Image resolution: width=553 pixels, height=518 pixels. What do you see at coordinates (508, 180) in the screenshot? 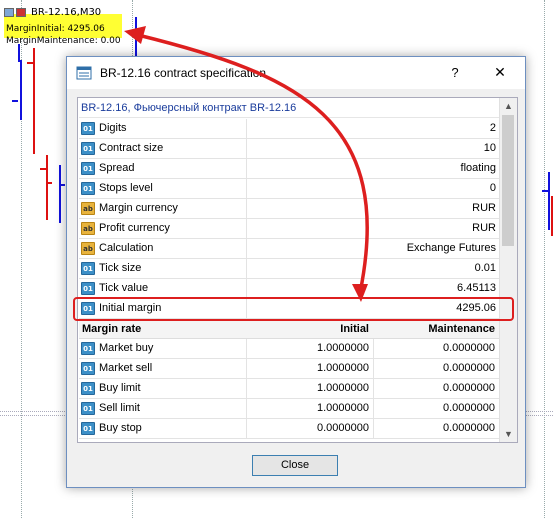
I see `scrollbar-thumb` at bounding box center [508, 180].